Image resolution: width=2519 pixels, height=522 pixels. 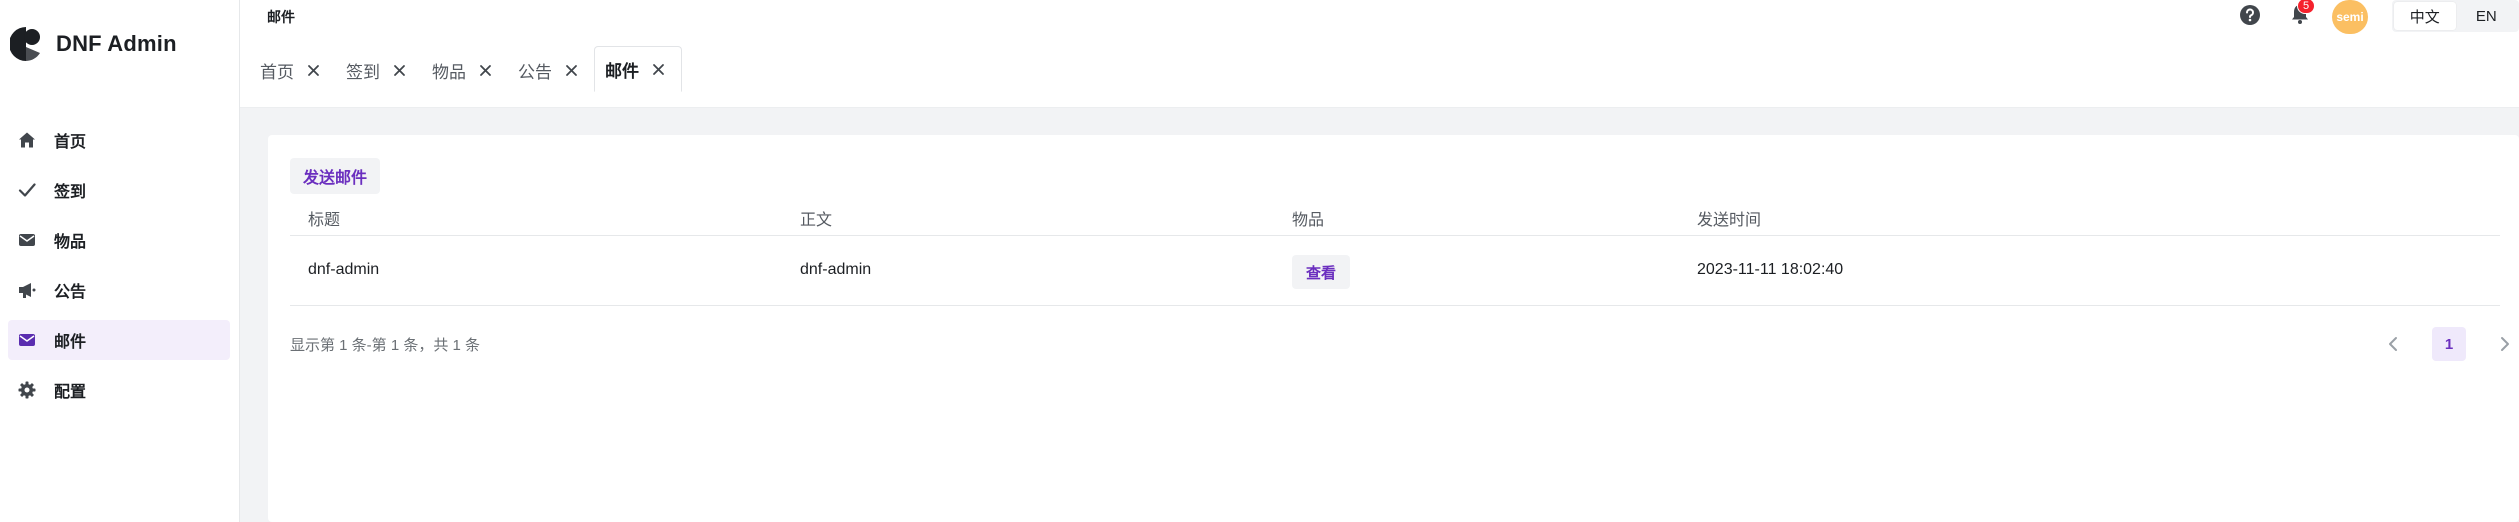 I want to click on tab-label: 签到, so click(x=363, y=72).